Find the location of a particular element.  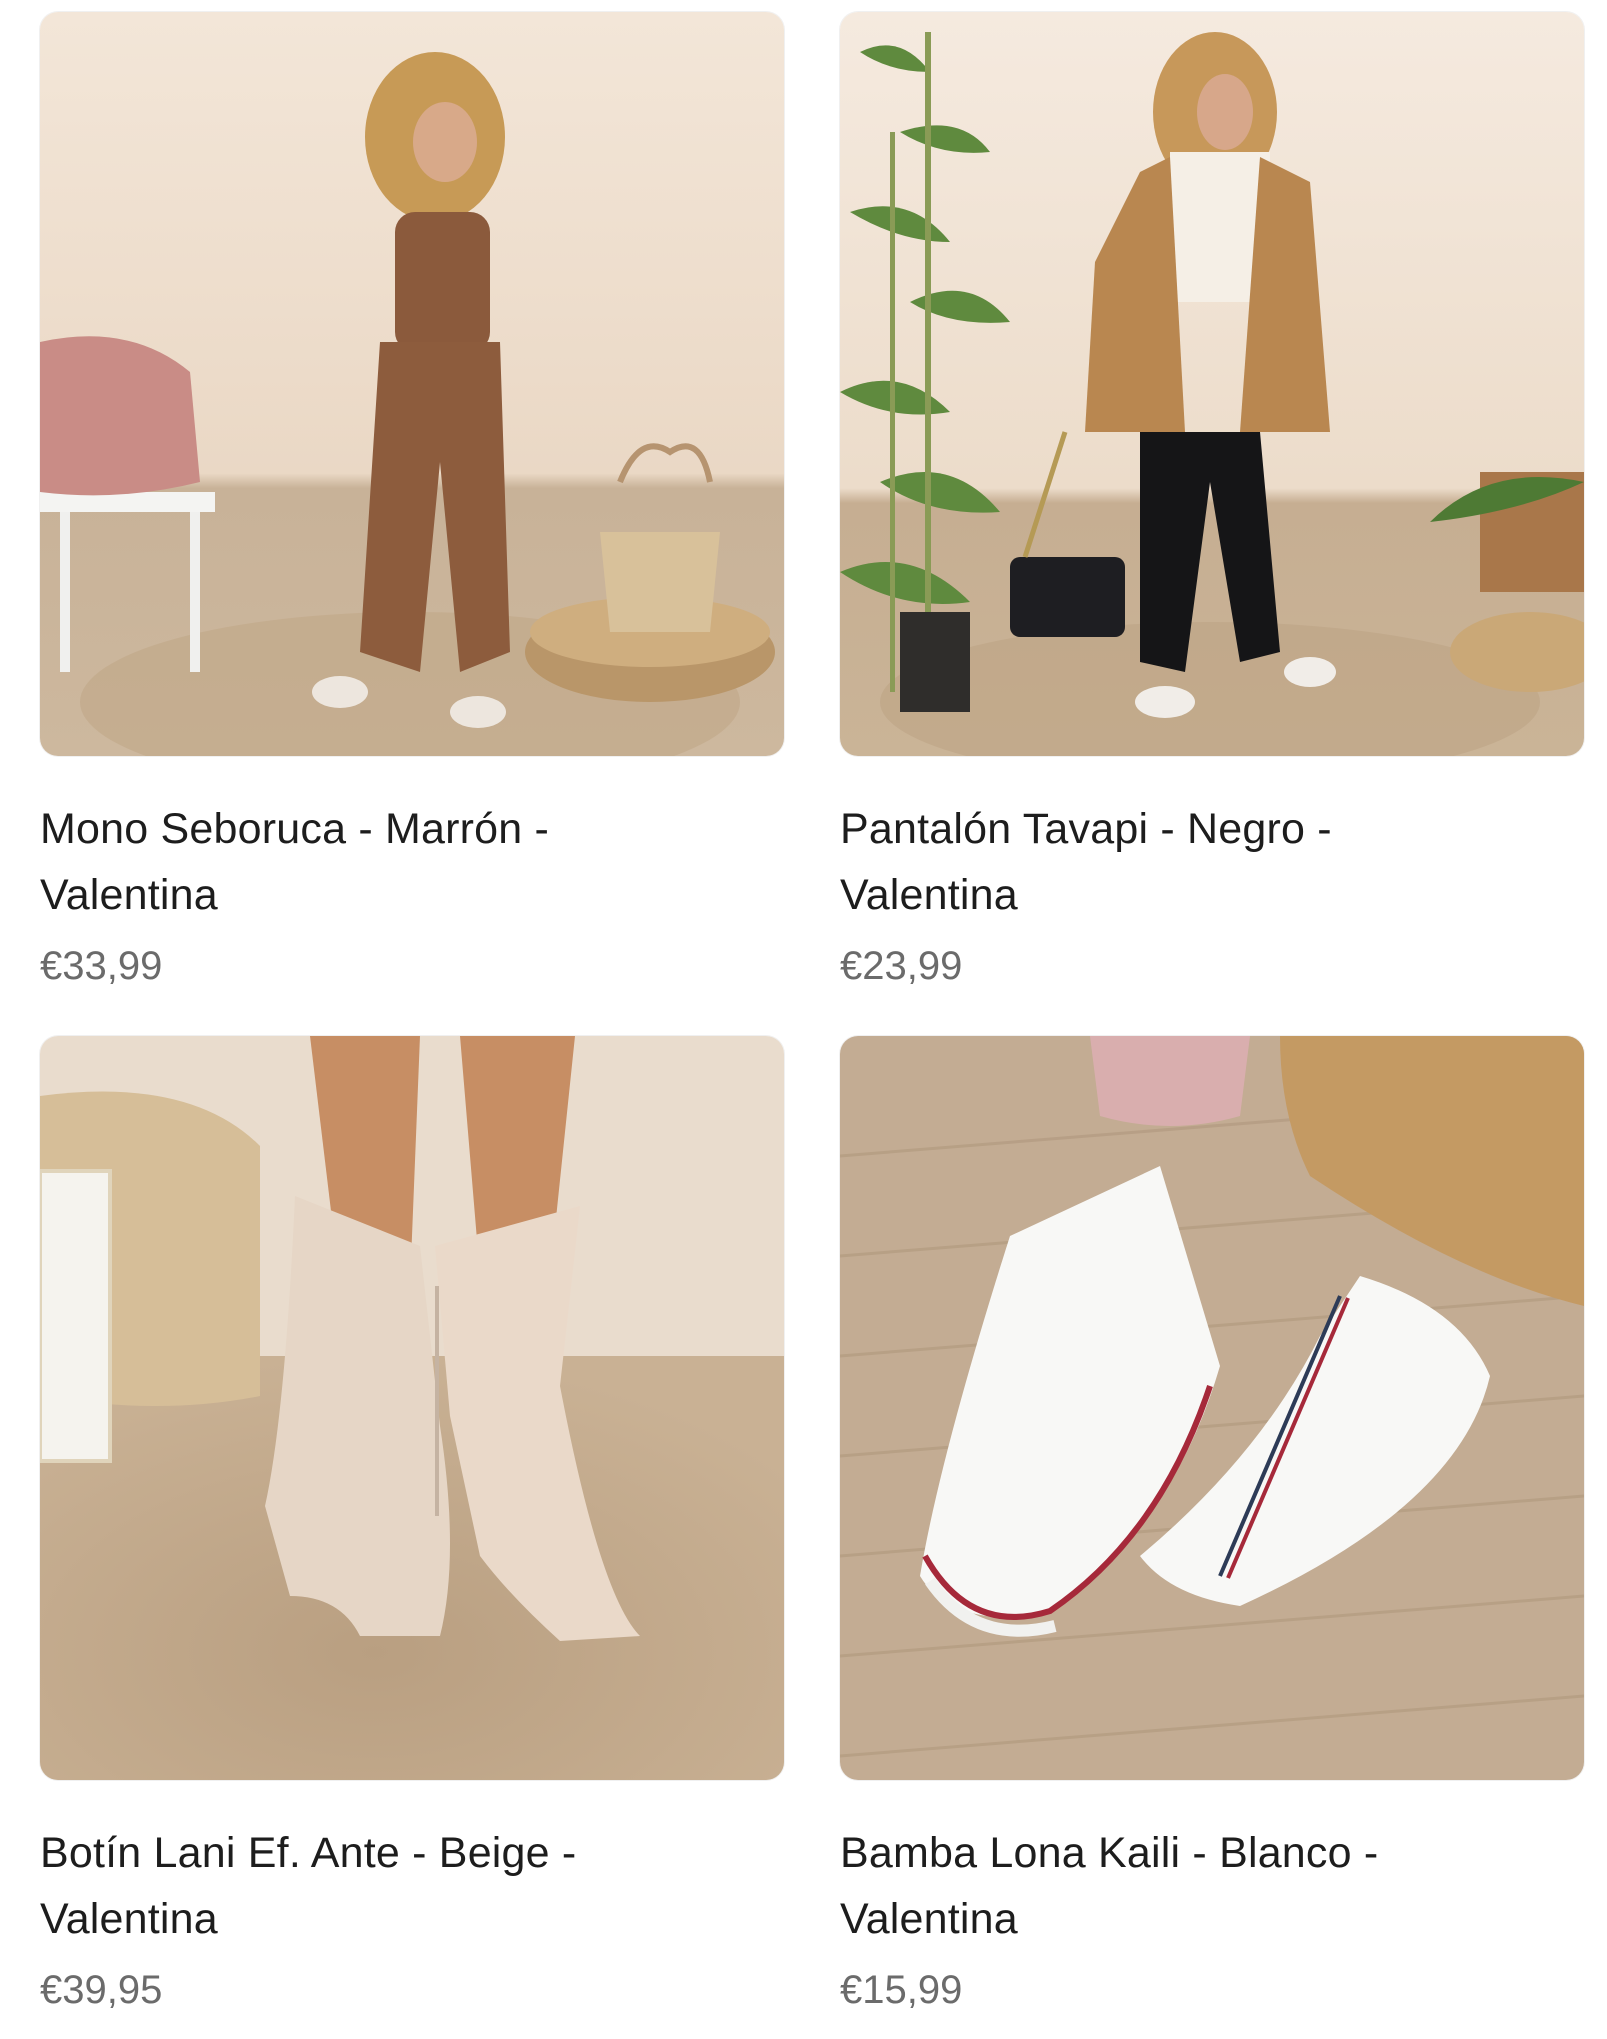

product-price: €15,99 is located at coordinates (901, 1990).